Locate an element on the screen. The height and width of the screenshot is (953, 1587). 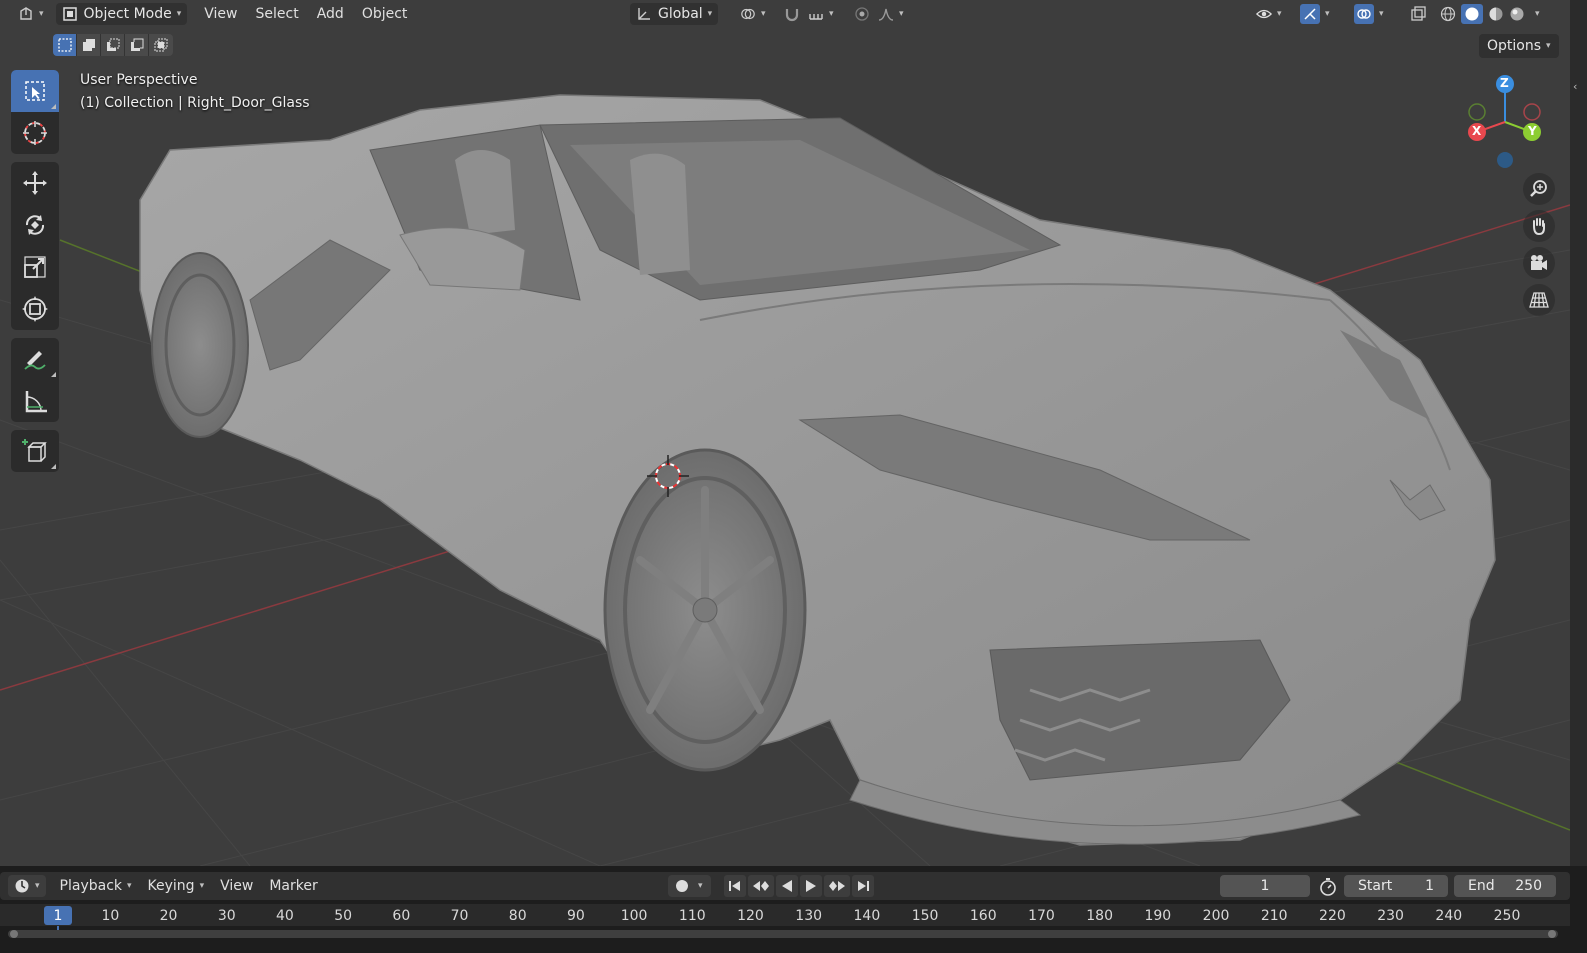
pivot-point-dropdown: ▾ is located at coordinates (753, 14).